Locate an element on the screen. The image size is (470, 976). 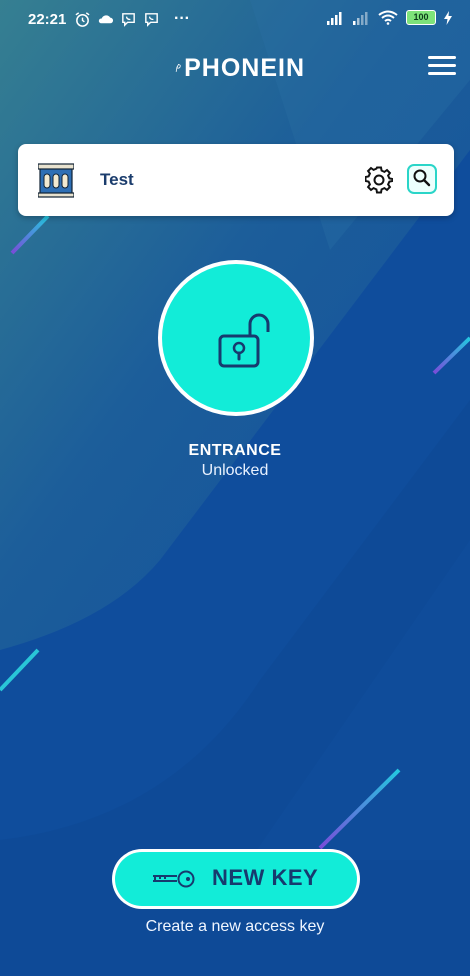
status-icons-right: 100 is located at coordinates (389, 17).